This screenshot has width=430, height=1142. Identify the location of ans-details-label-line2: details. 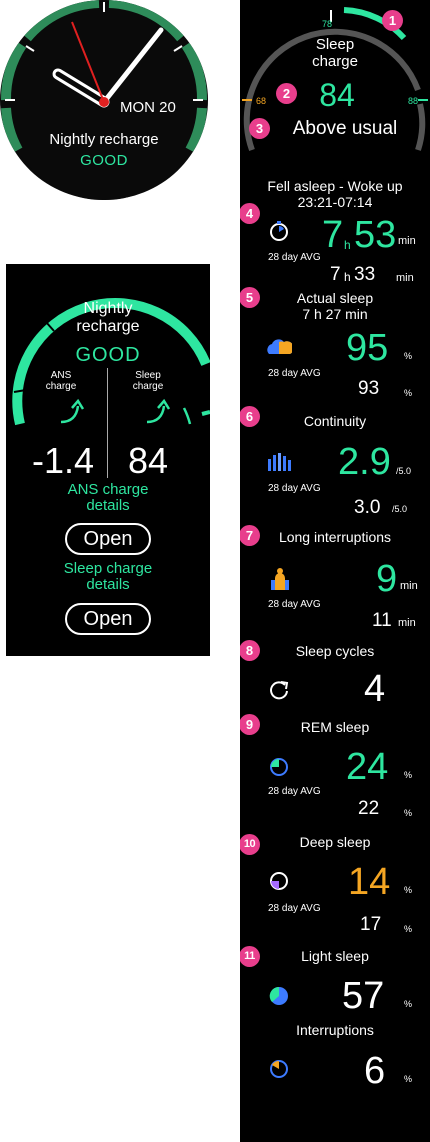
(108, 505).